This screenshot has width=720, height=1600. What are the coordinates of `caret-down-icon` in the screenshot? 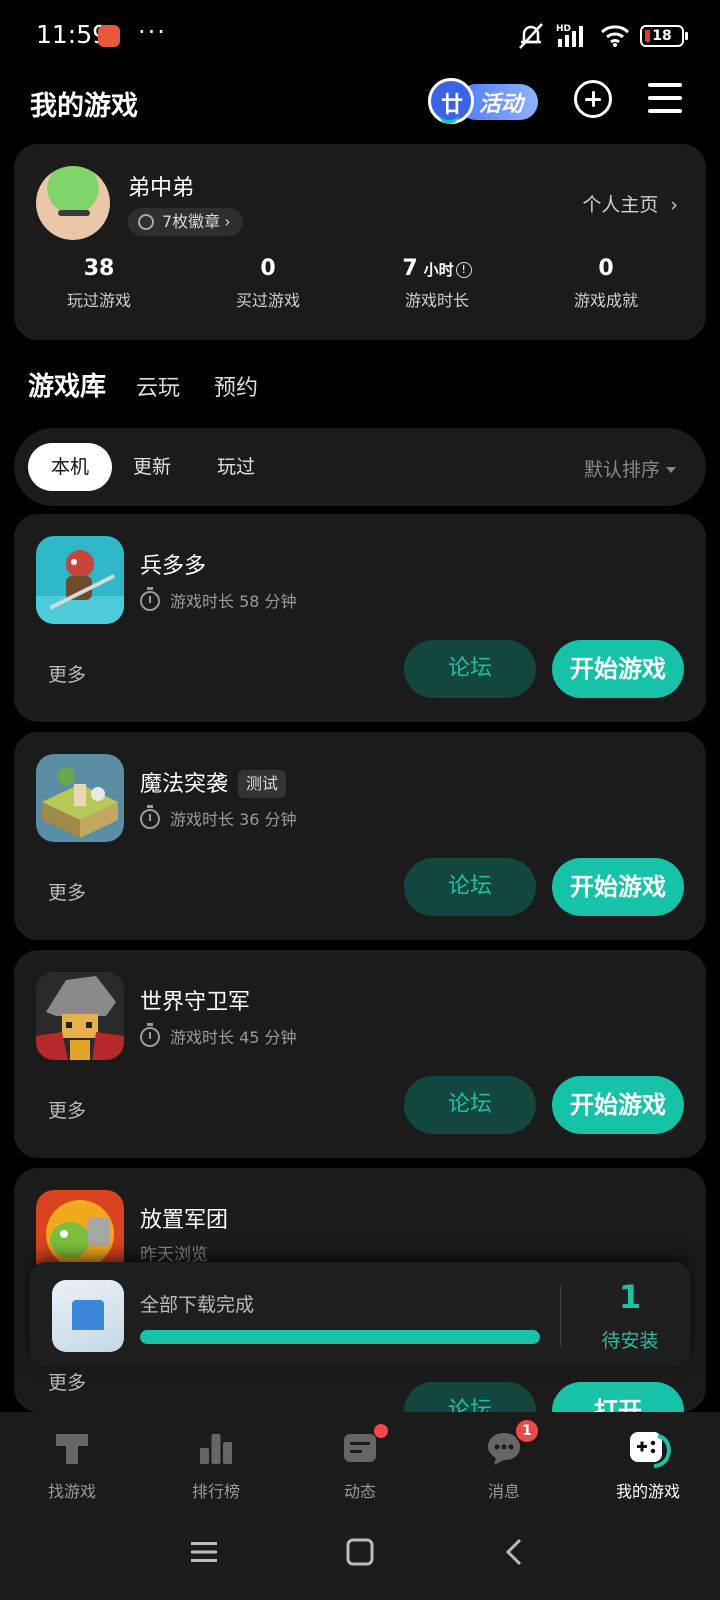 It's located at (671, 470).